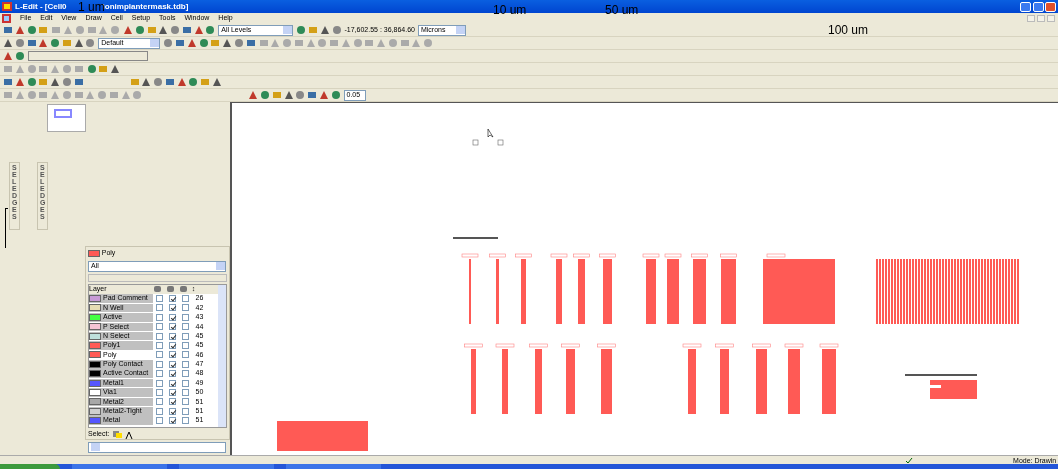 The image size is (1058, 469). Describe the element at coordinates (130, 434) in the screenshot. I see `select-text-icon` at that location.